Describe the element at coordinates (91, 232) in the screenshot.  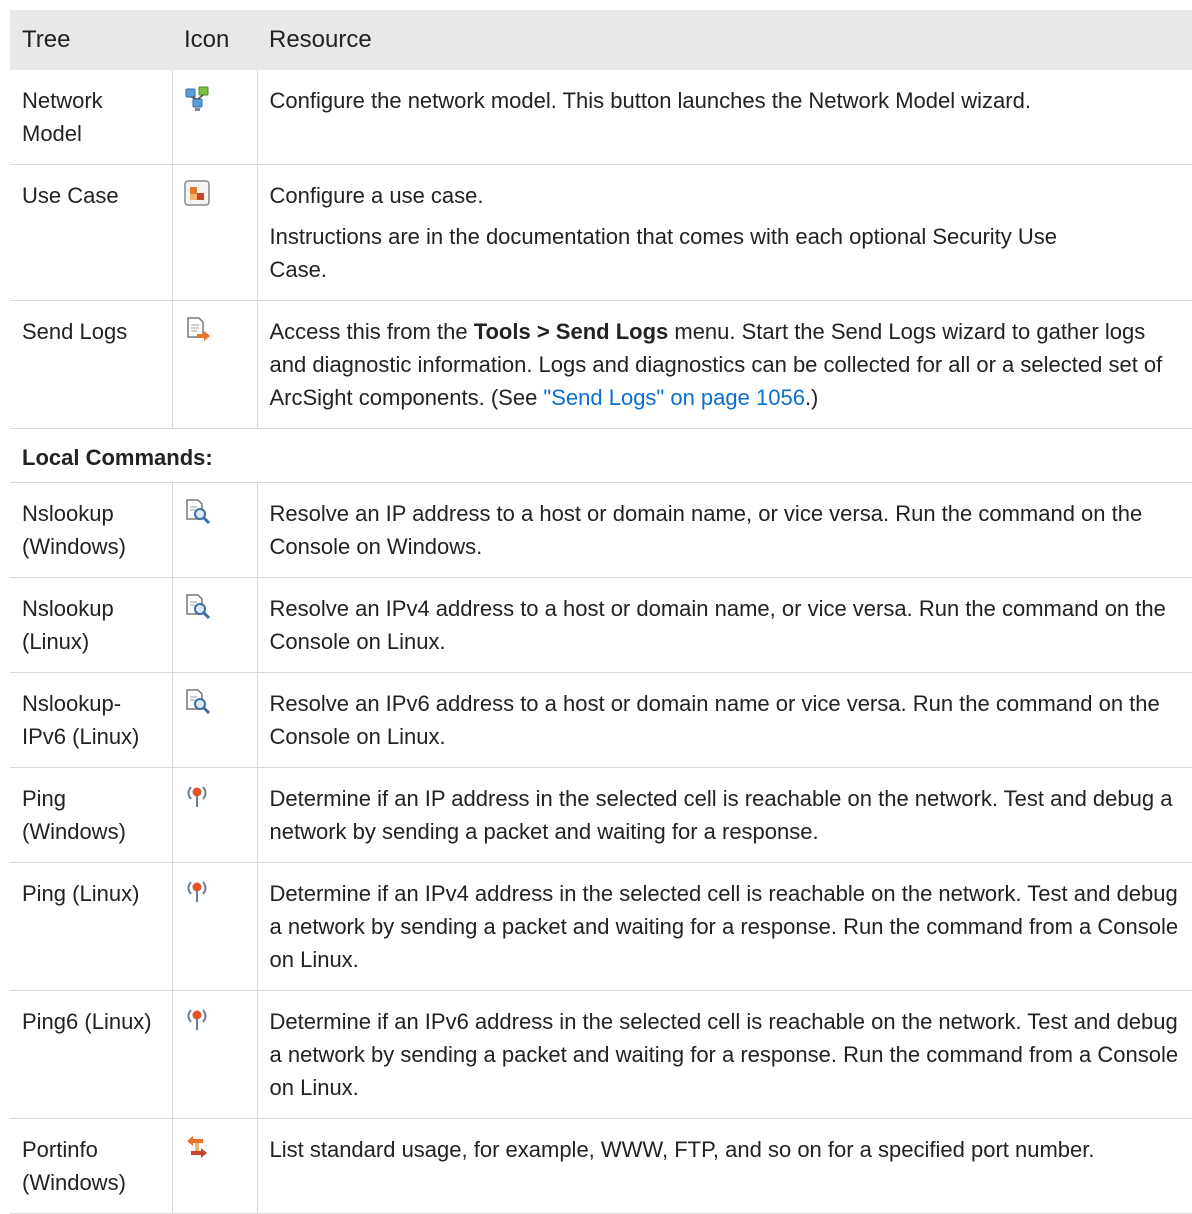
I see `tree-cell: Use Case` at that location.